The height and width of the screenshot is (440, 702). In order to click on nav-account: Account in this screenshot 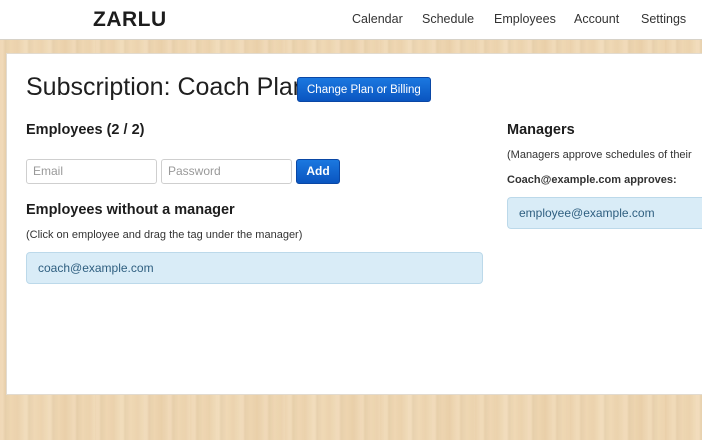, I will do `click(596, 19)`.